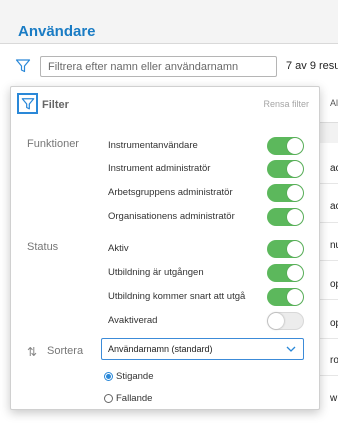  What do you see at coordinates (53, 144) in the screenshot?
I see `functions-section-label: Funktioner` at bounding box center [53, 144].